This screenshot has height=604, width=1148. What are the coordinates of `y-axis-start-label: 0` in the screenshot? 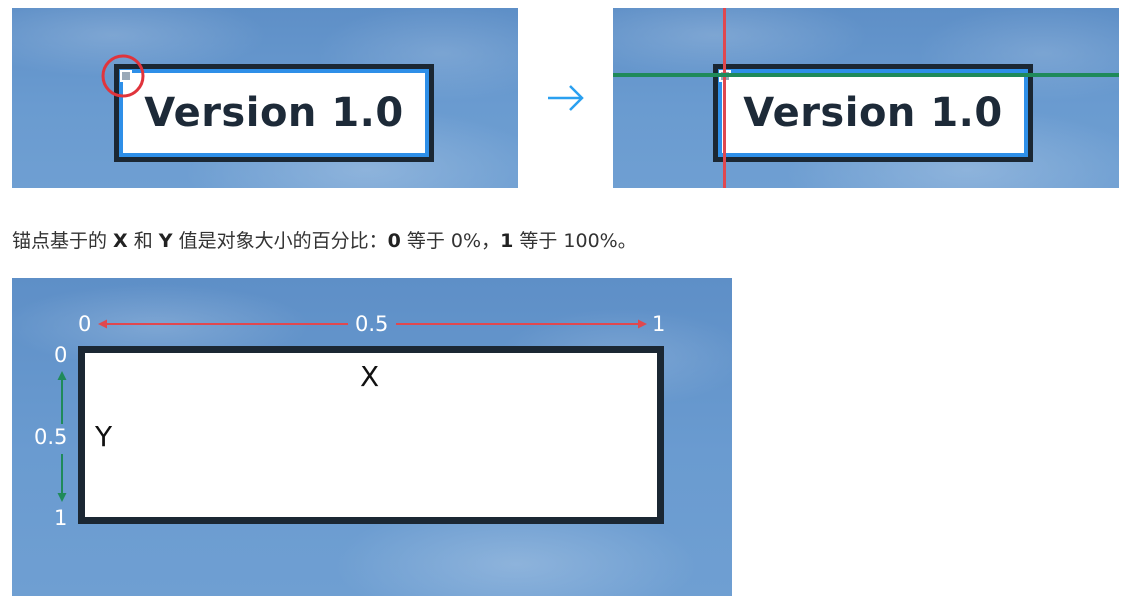 It's located at (61, 355).